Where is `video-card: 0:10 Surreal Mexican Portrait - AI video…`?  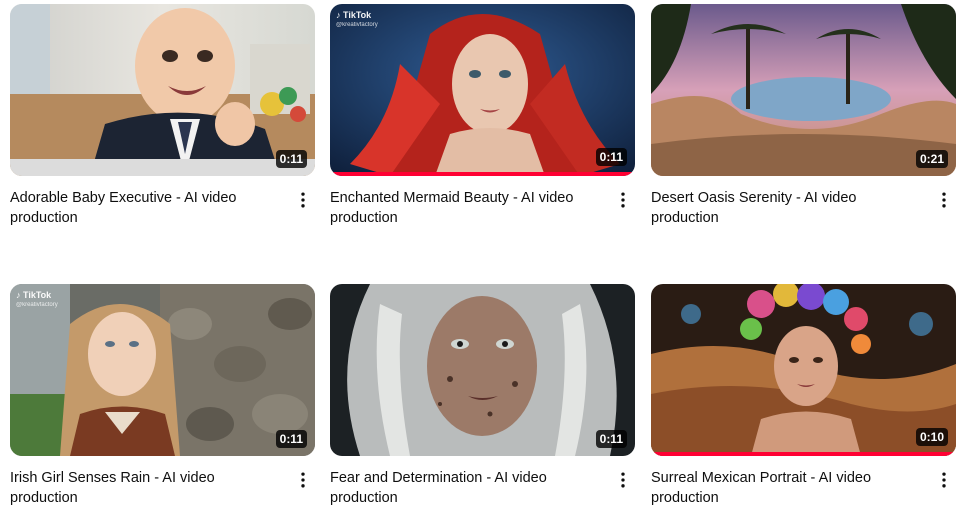
video-card: 0:10 Surreal Mexican Portrait - AI video… is located at coordinates (803, 396).